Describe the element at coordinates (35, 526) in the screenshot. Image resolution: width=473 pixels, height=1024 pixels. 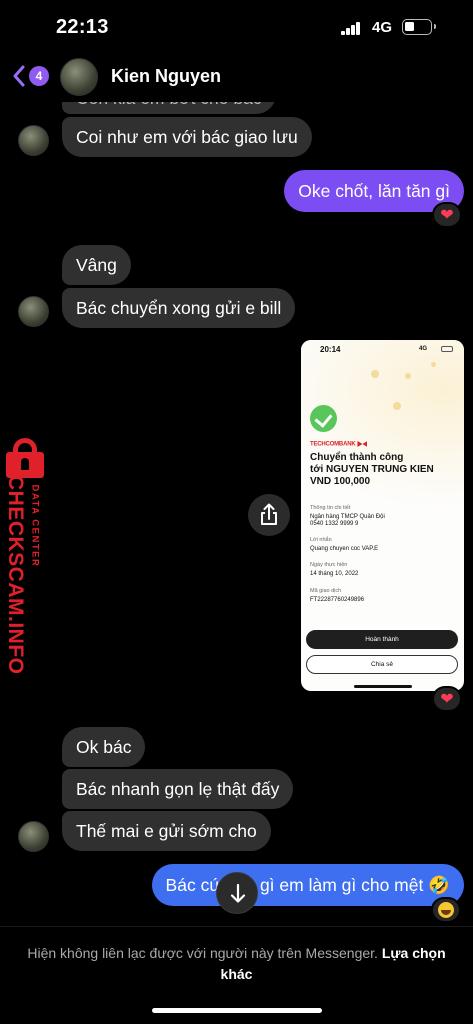
I see `watermark-sub: DATA CENTER` at that location.